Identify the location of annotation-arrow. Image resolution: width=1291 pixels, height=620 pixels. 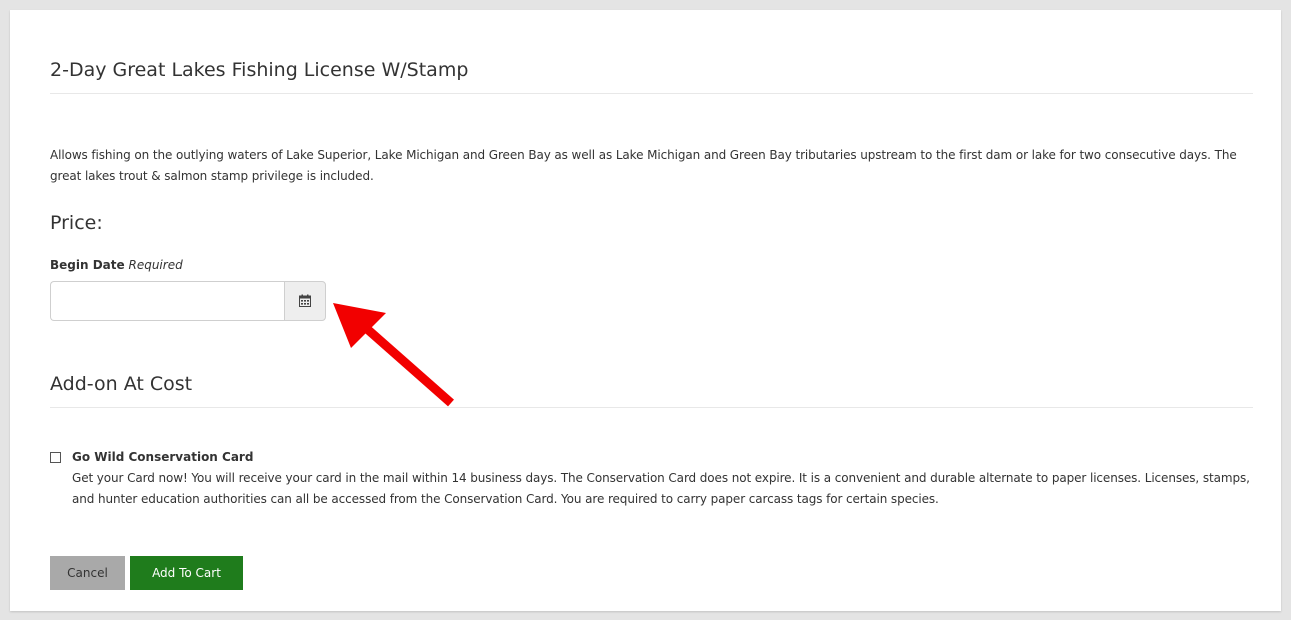
(411, 360).